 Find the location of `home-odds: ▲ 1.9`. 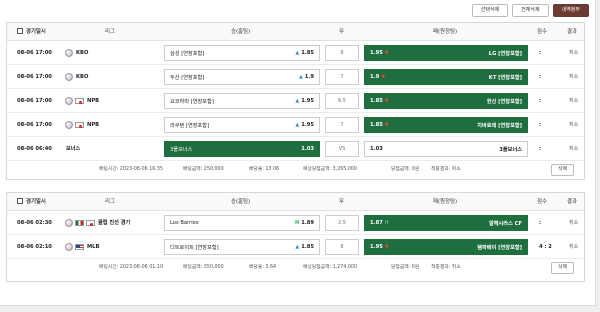

home-odds: ▲ 1.9 is located at coordinates (306, 77).